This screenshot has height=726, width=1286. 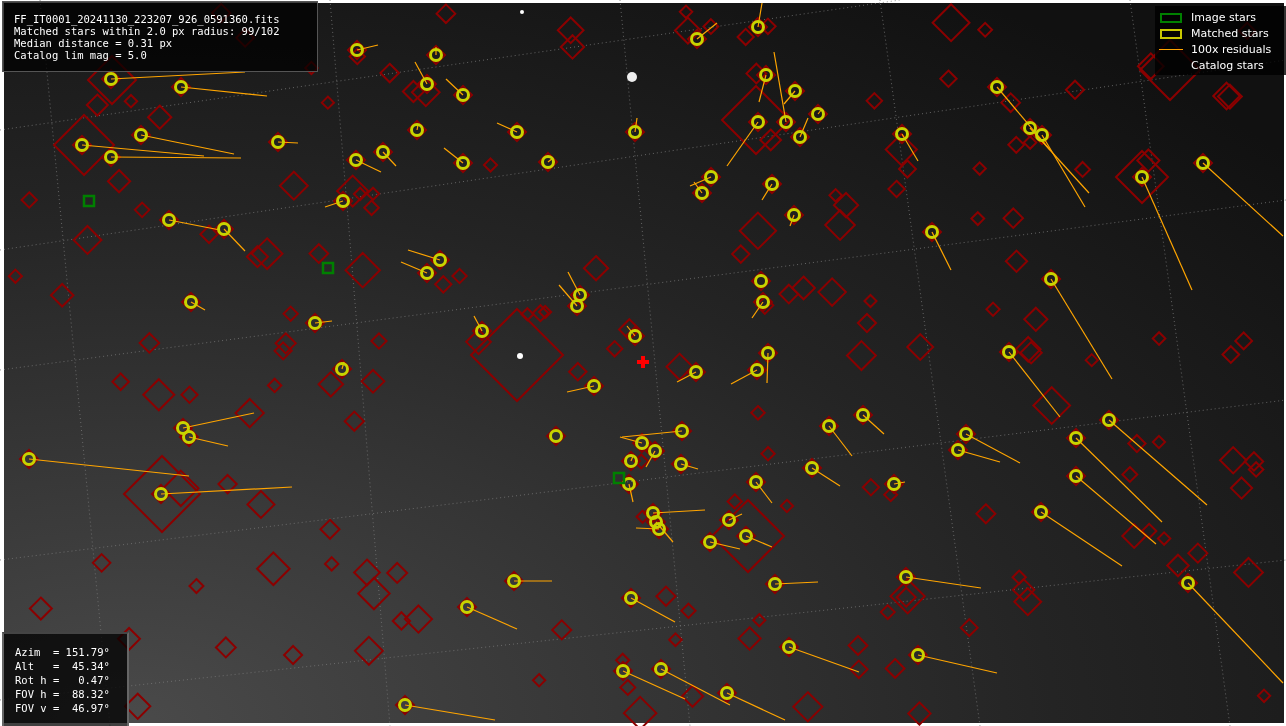 What do you see at coordinates (63, 666) in the screenshot?
I see `pointing-text: Alt = 45.34°` at bounding box center [63, 666].